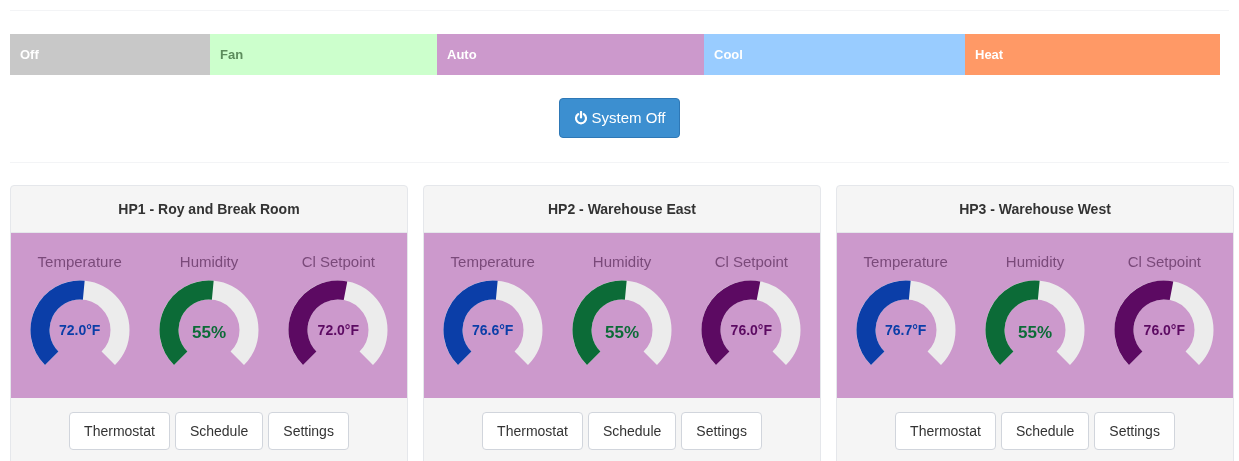 The image size is (1239, 461). Describe the element at coordinates (209, 209) in the screenshot. I see `card-title: HP1 - Roy and Break Room` at that location.